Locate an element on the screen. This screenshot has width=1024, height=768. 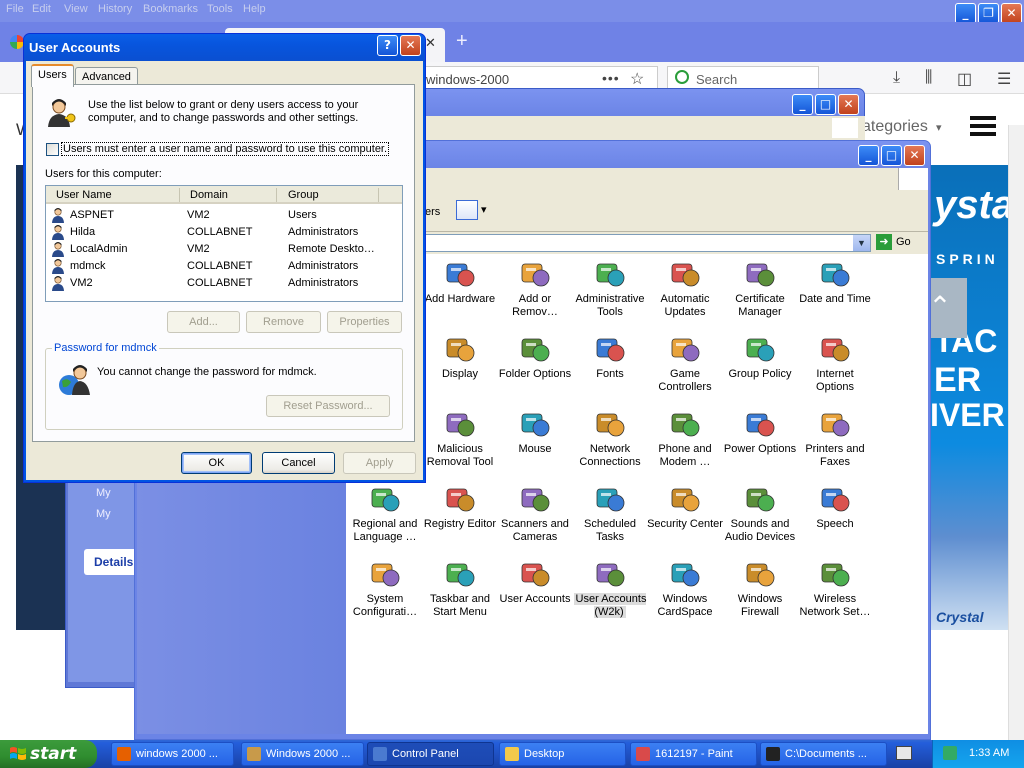
control-panel-item: Scheduled Tasks is located at coordinates (610, 513).